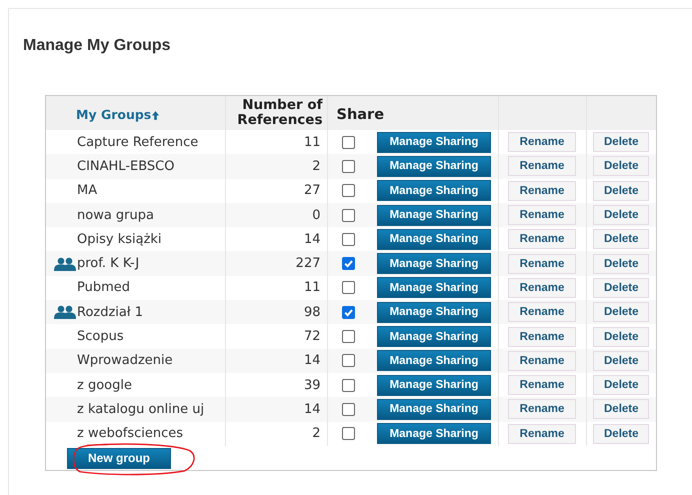 This screenshot has width=692, height=495. What do you see at coordinates (312, 336) in the screenshot?
I see `reference-count: 72` at bounding box center [312, 336].